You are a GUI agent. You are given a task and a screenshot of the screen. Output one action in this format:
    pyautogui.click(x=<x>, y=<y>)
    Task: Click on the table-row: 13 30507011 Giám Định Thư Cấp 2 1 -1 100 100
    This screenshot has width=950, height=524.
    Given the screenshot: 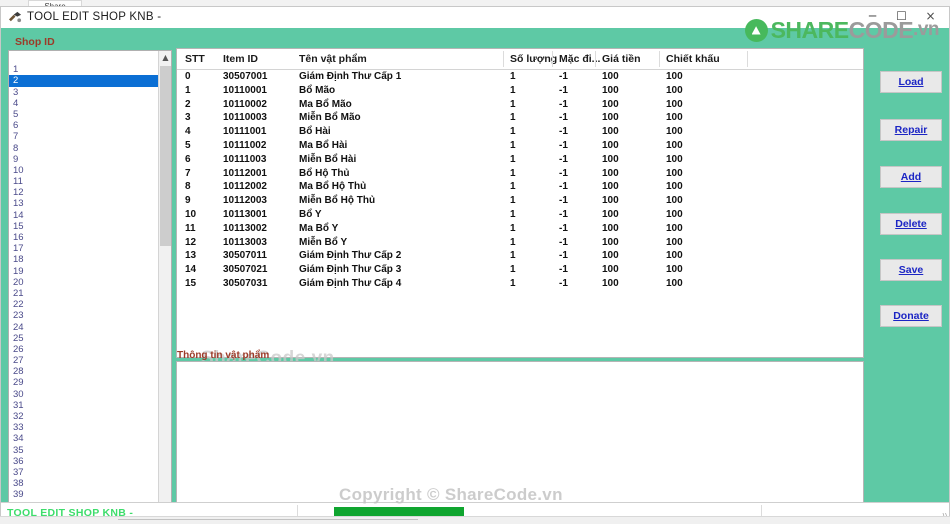 What is the action you would take?
    pyautogui.click(x=520, y=256)
    